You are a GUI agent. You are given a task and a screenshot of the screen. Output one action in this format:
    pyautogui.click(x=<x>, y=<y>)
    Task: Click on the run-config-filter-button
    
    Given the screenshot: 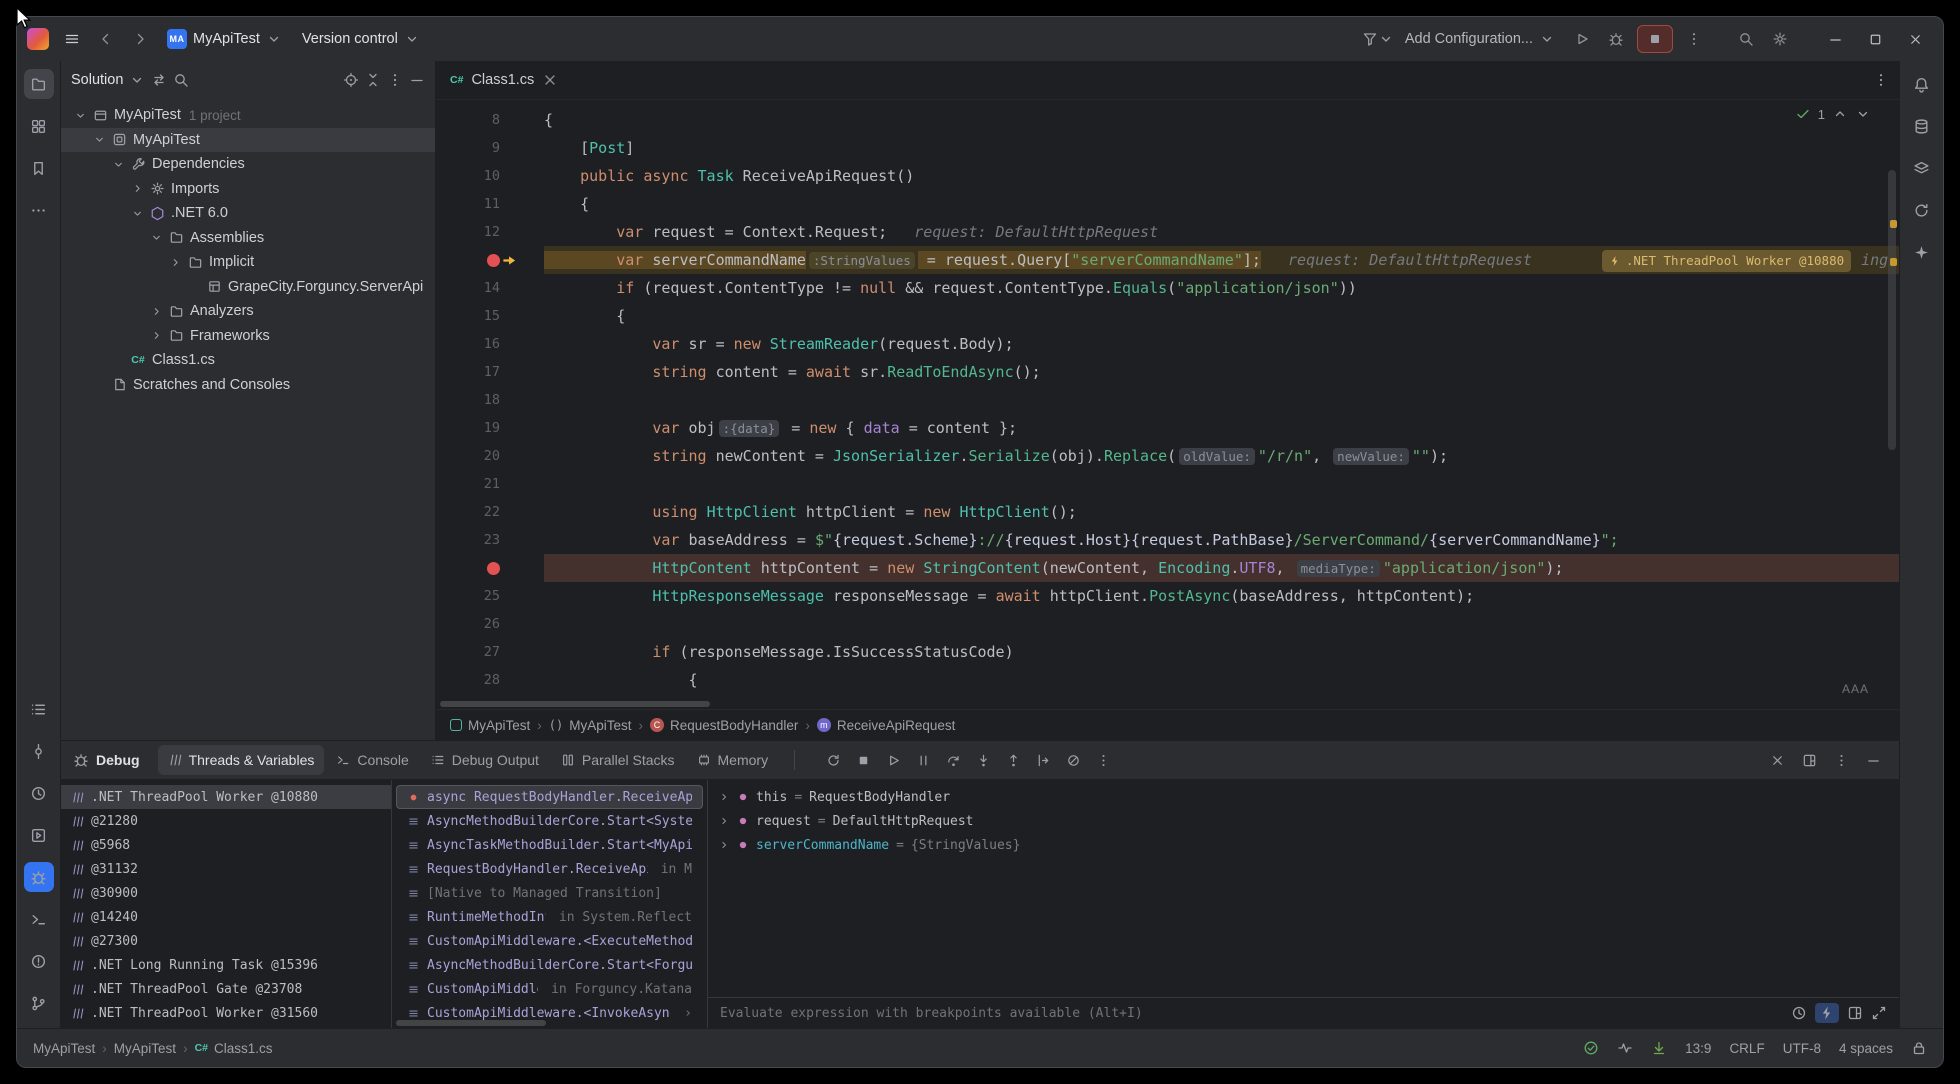 What is the action you would take?
    pyautogui.click(x=1378, y=39)
    